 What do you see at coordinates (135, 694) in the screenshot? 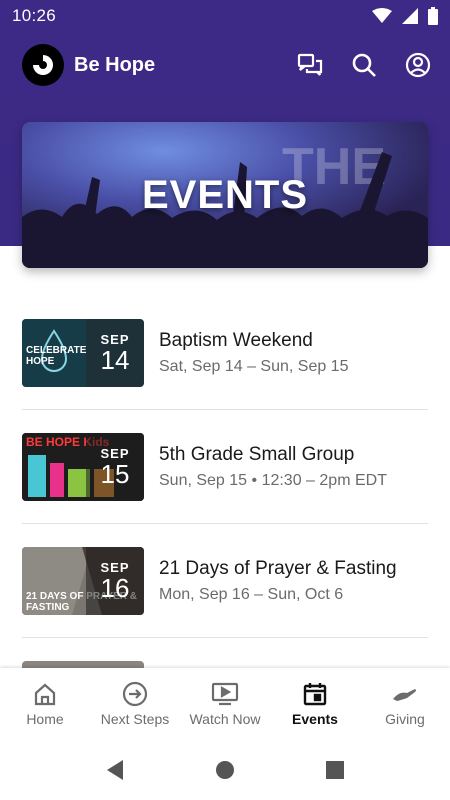
I see `arrow-circle-icon` at bounding box center [135, 694].